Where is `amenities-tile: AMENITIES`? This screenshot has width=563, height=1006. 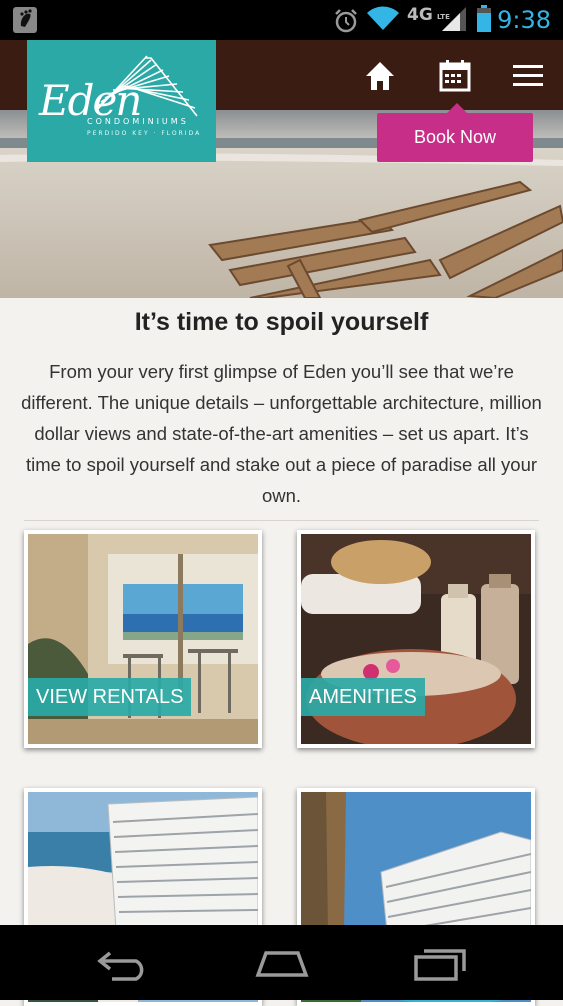
amenities-tile: AMENITIES is located at coordinates (416, 639).